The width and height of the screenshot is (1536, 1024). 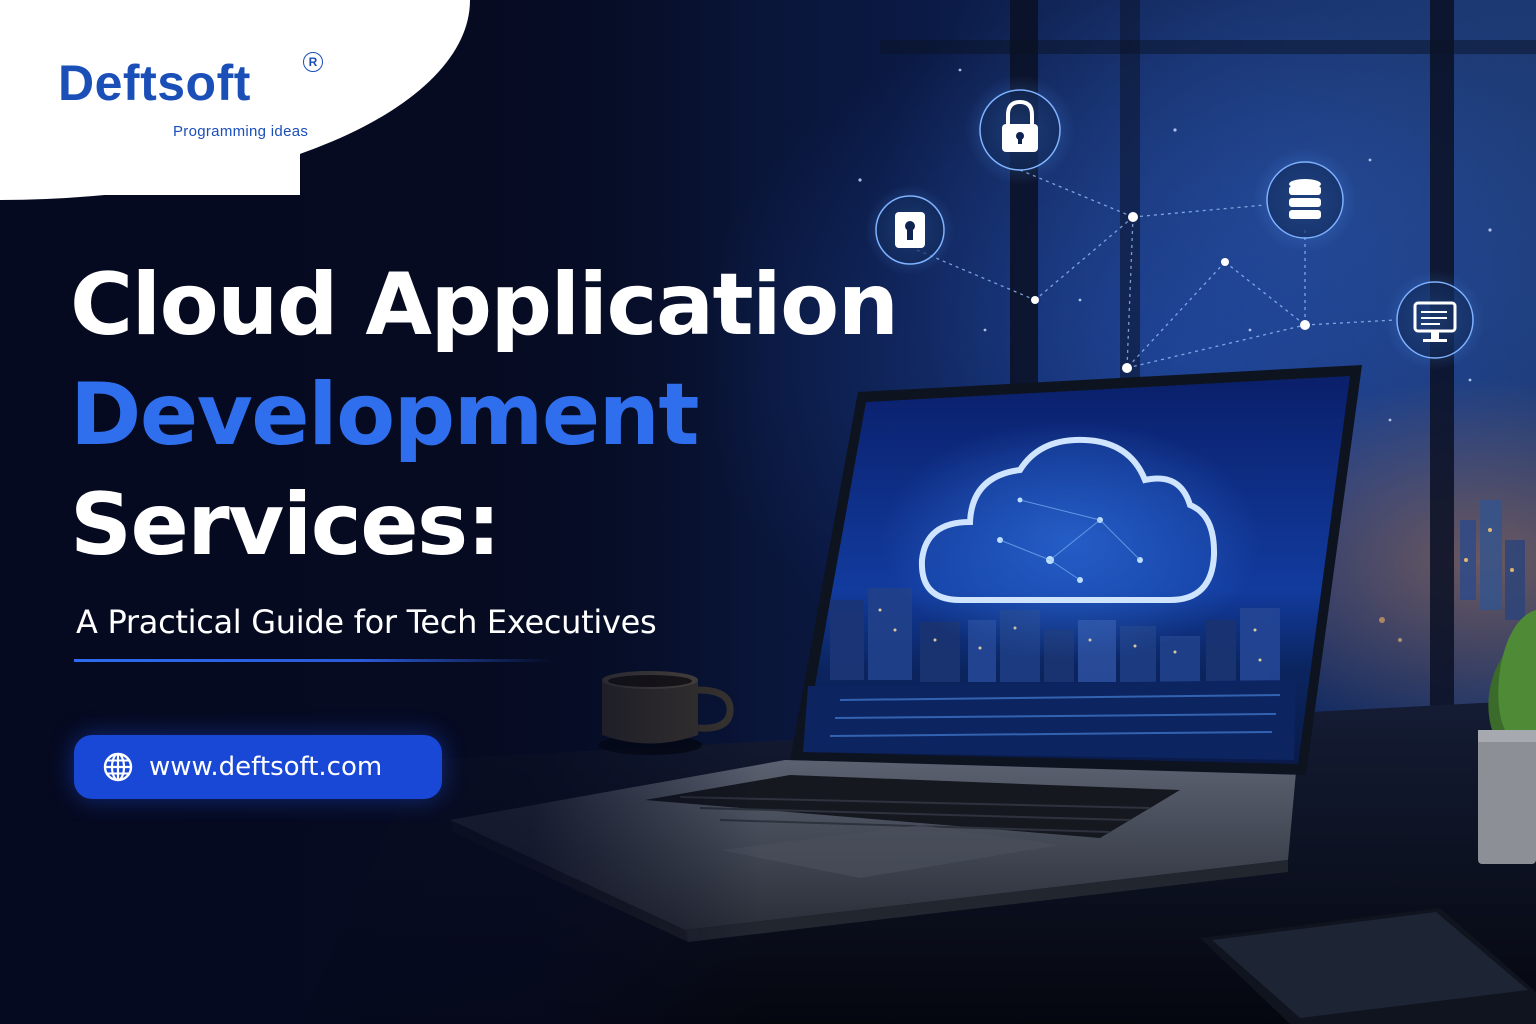 I want to click on website-url: www.deftsoft.com, so click(x=266, y=767).